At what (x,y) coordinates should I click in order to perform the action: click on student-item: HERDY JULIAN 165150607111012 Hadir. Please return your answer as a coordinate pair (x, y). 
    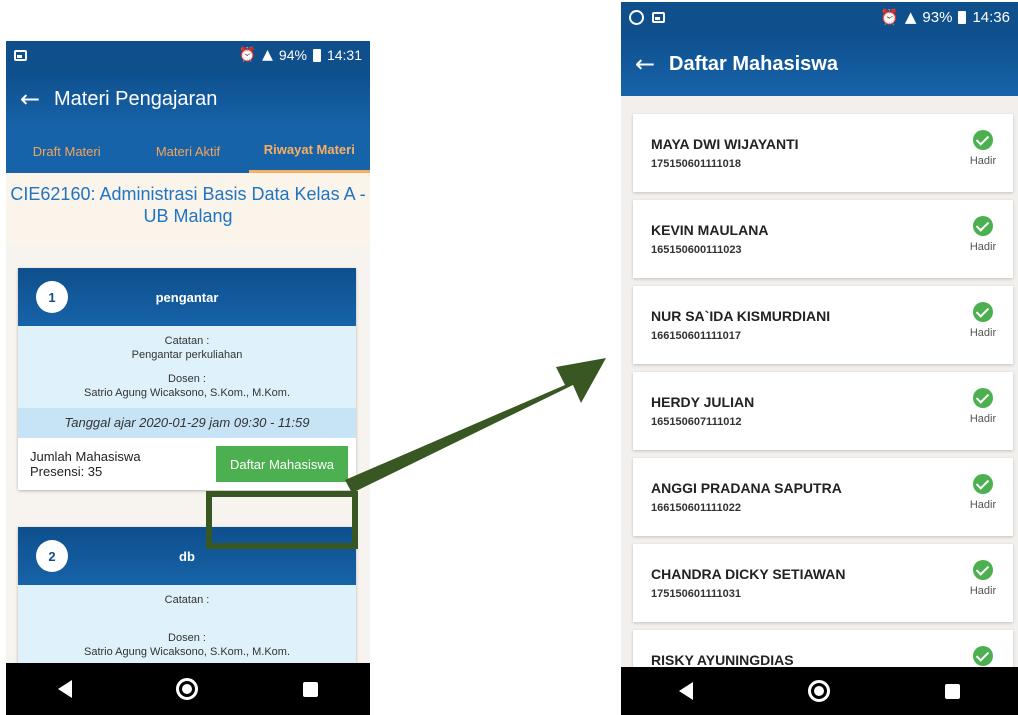
    Looking at the image, I should click on (823, 411).